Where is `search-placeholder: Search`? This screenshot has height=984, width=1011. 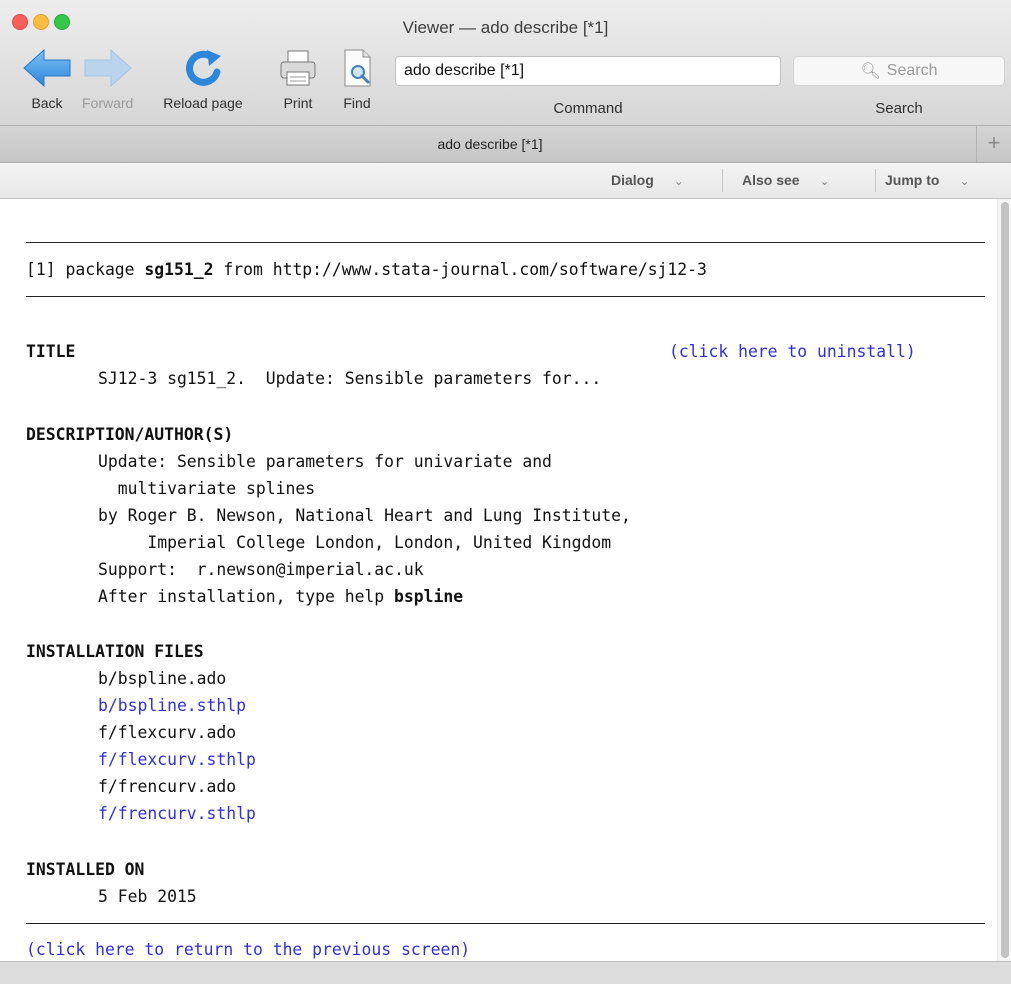
search-placeholder: Search is located at coordinates (912, 70).